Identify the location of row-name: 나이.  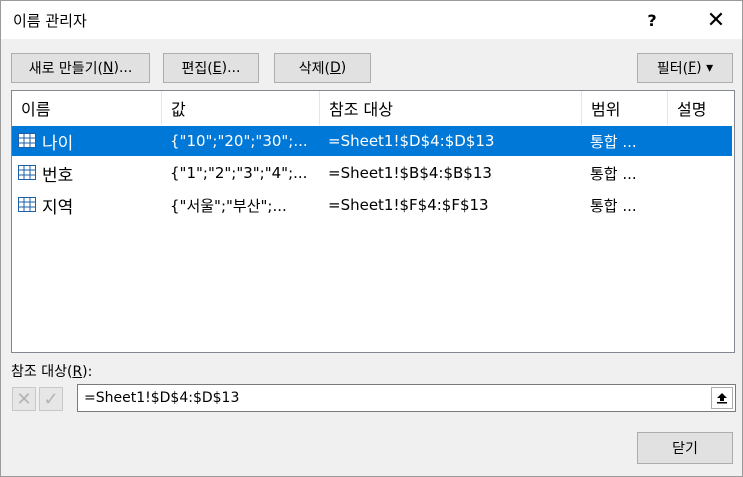
(58, 143).